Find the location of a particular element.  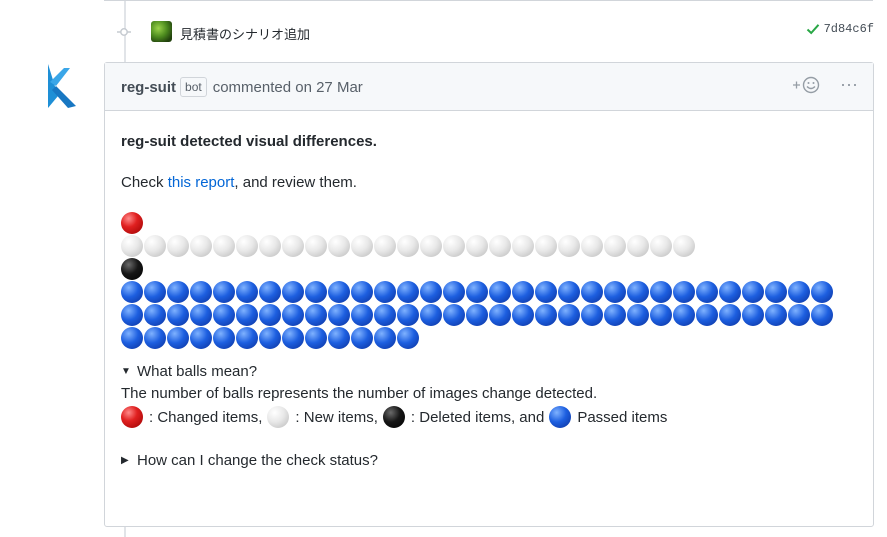

add-reaction-icon is located at coordinates (806, 85).